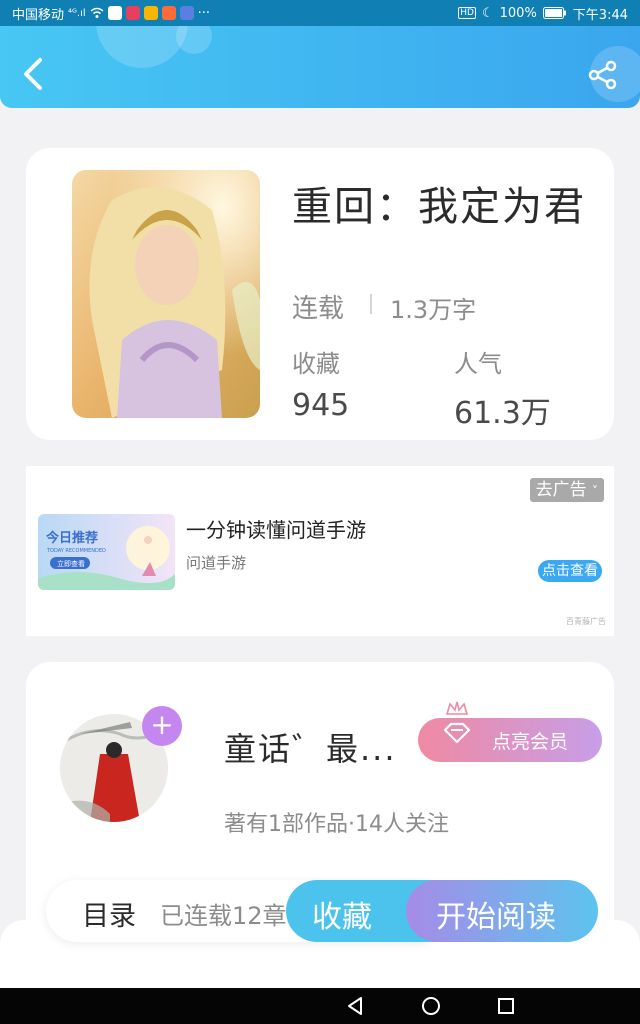  I want to click on battery-percent: 100%, so click(518, 13).